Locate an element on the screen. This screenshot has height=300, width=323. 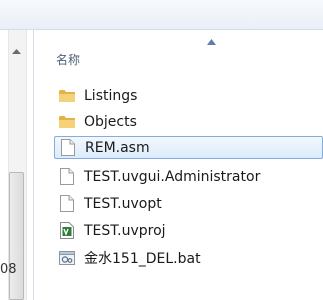
file-list-item: Objects is located at coordinates (188, 121).